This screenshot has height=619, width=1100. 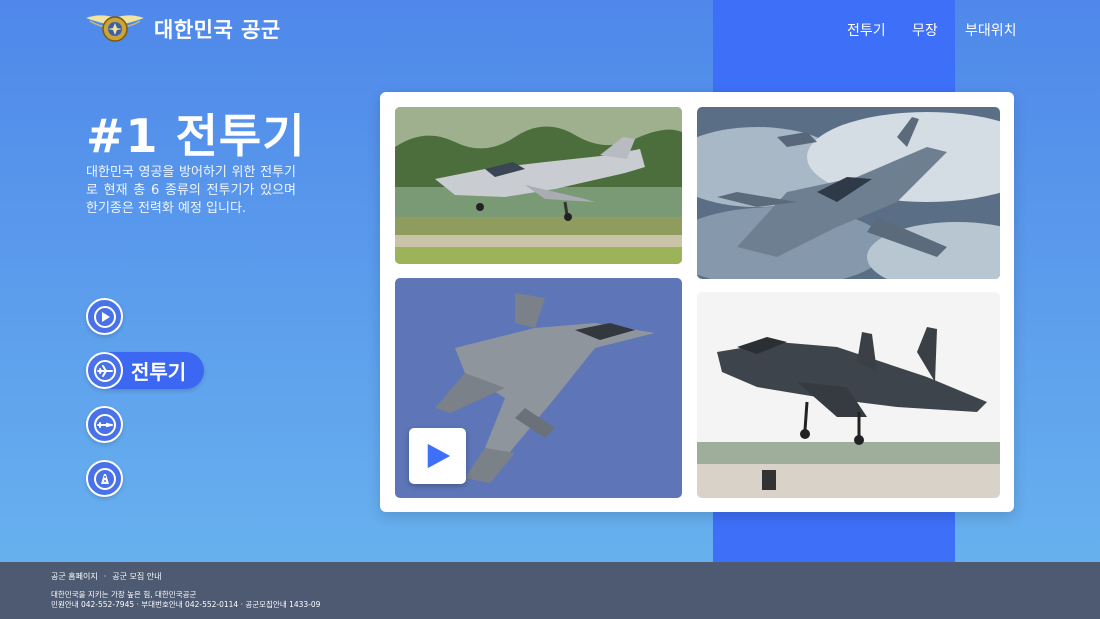 I want to click on fighter-jet-icon, so click(x=104, y=370).